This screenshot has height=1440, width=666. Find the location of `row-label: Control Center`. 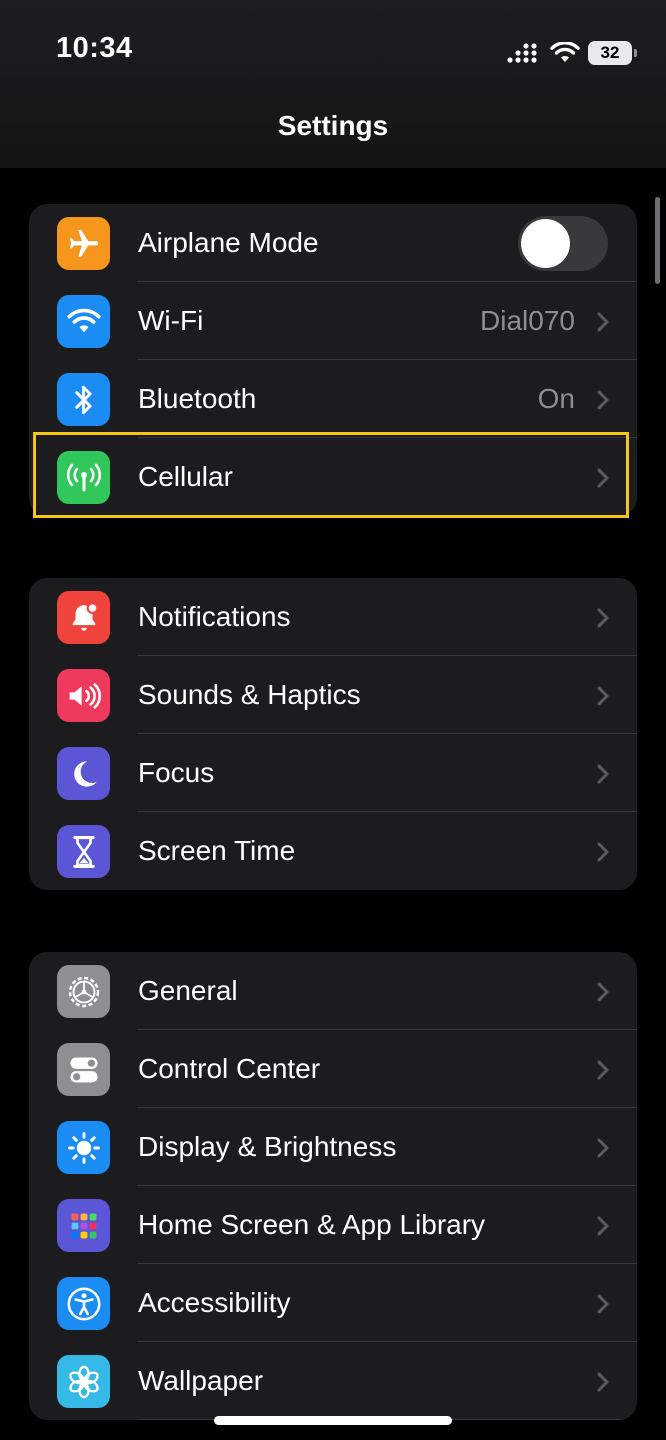

row-label: Control Center is located at coordinates (229, 1068).